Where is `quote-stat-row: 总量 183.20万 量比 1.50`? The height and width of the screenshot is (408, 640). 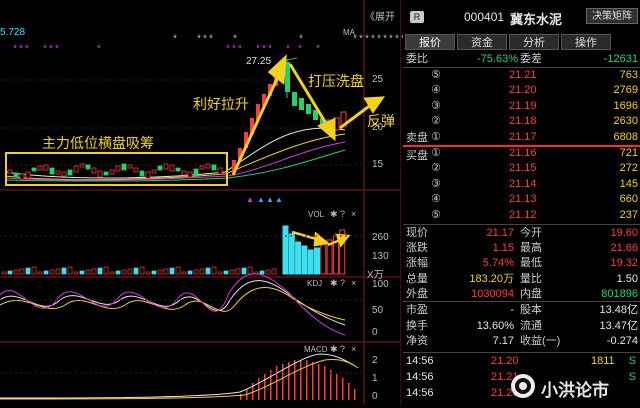 quote-stat-row: 总量 183.20万 量比 1.50 is located at coordinates (521, 279).